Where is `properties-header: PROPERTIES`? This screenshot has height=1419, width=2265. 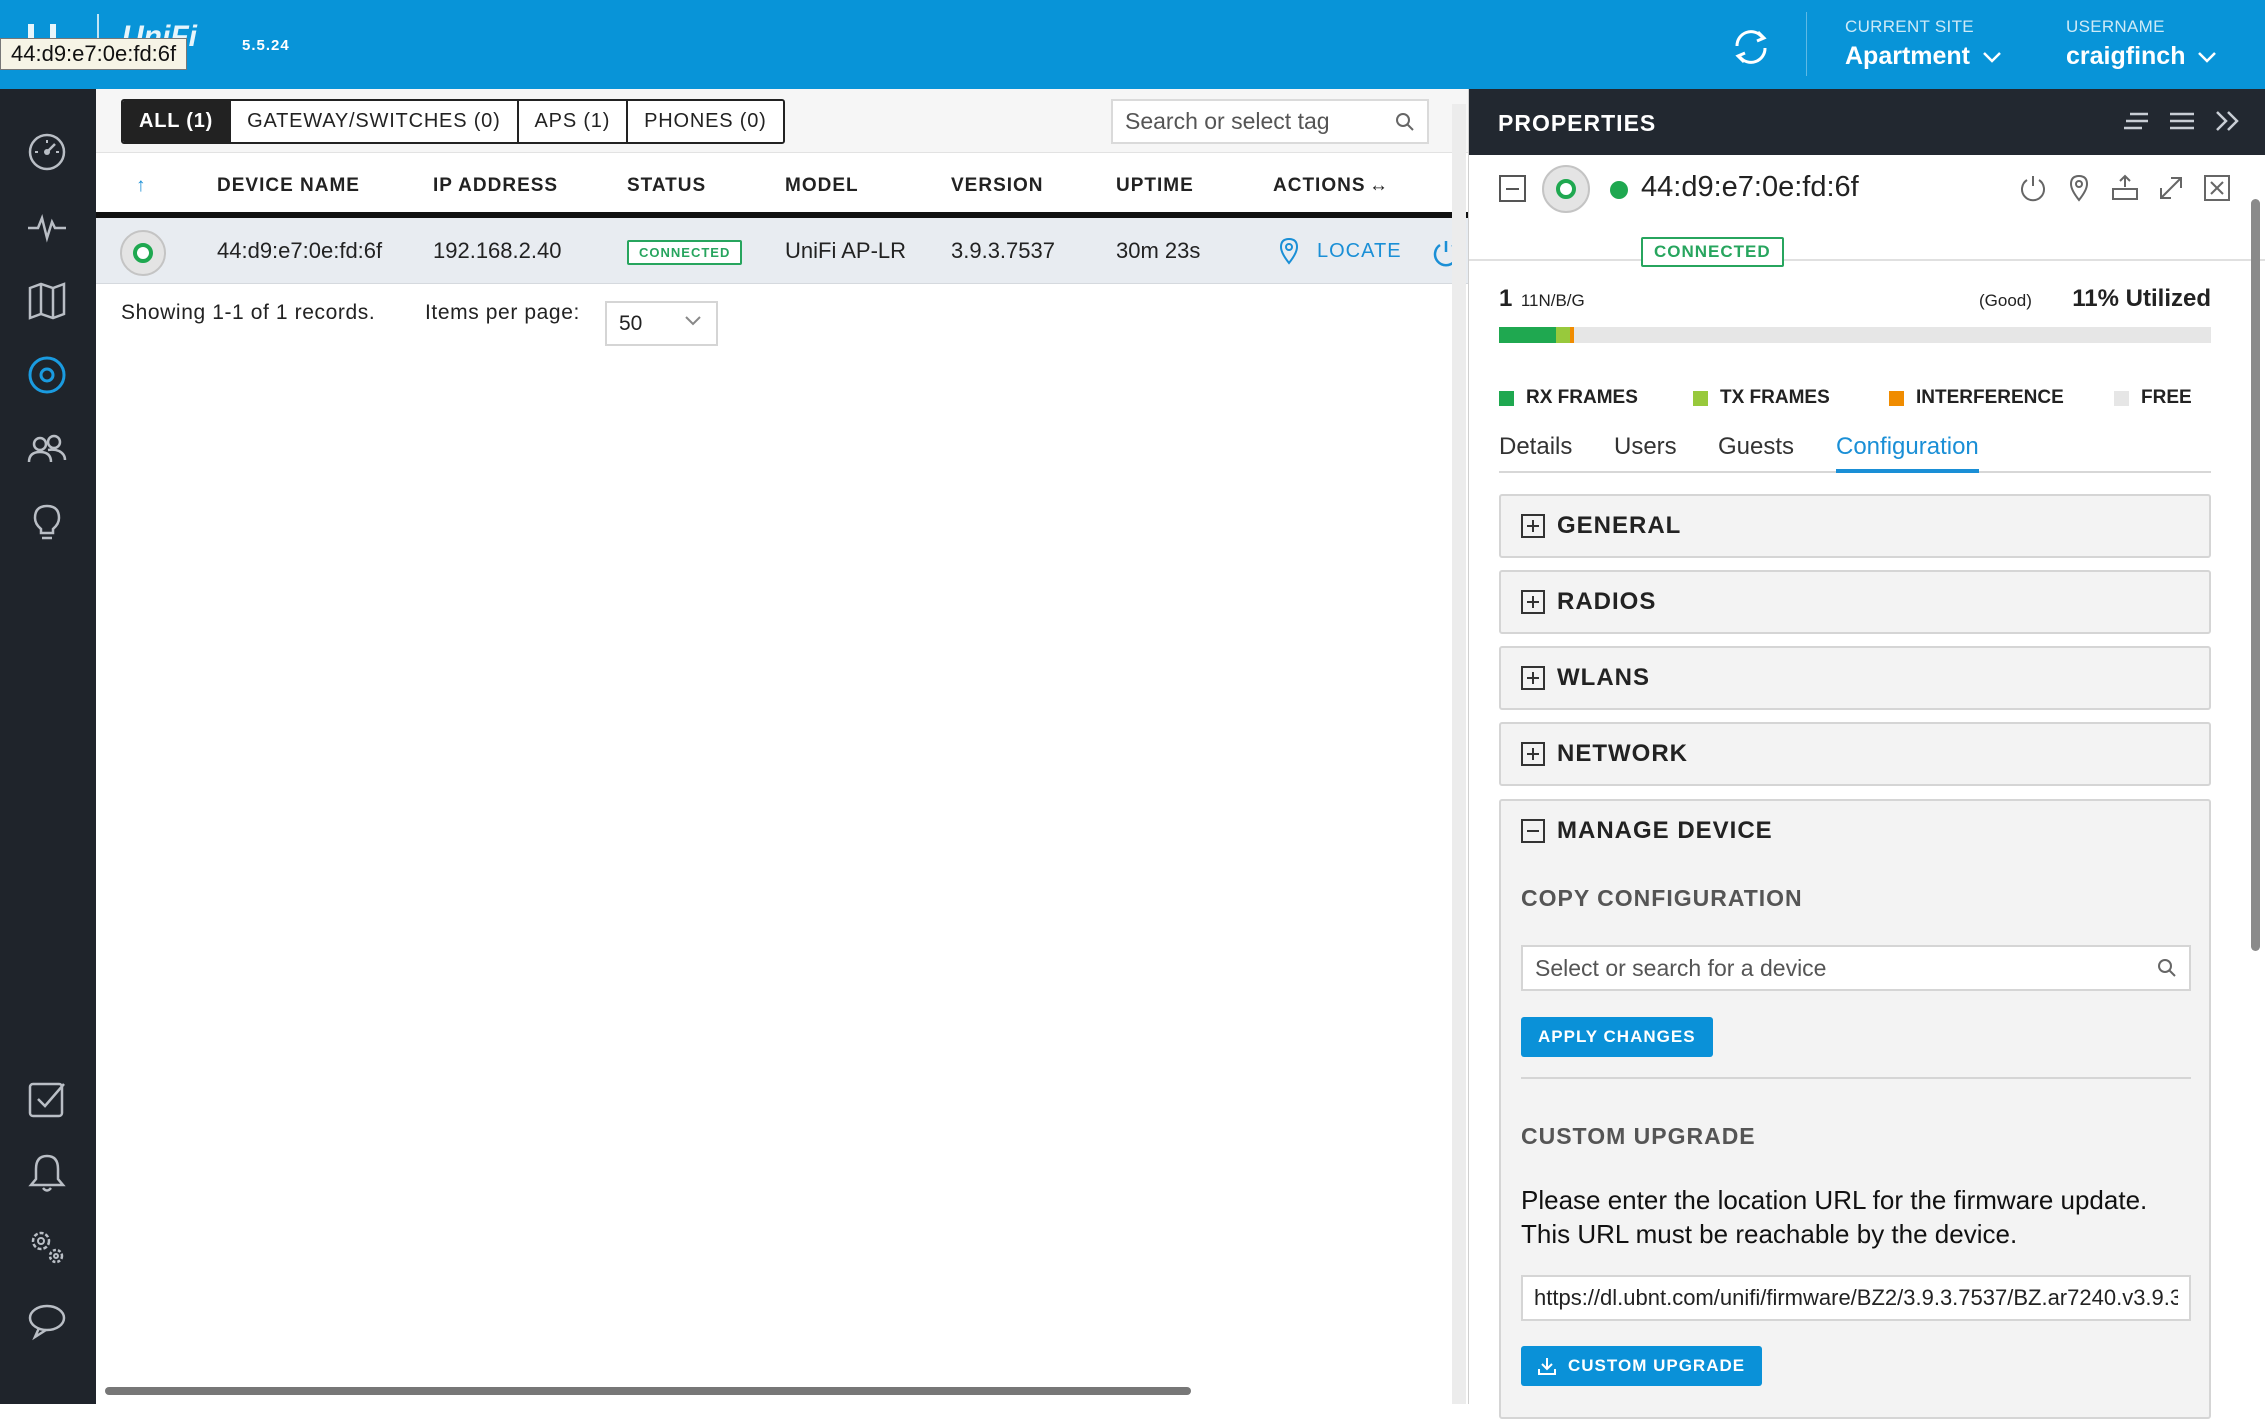
properties-header: PROPERTIES is located at coordinates (1867, 122).